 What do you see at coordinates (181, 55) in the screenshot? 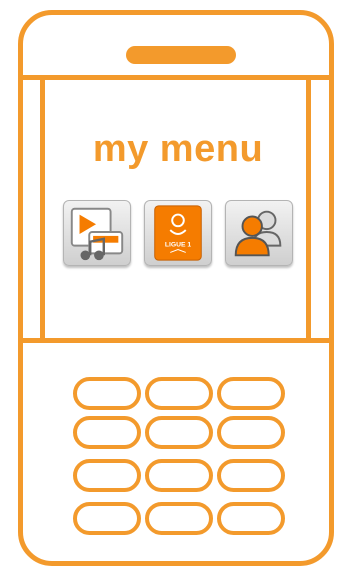
I see `speaker-slot` at bounding box center [181, 55].